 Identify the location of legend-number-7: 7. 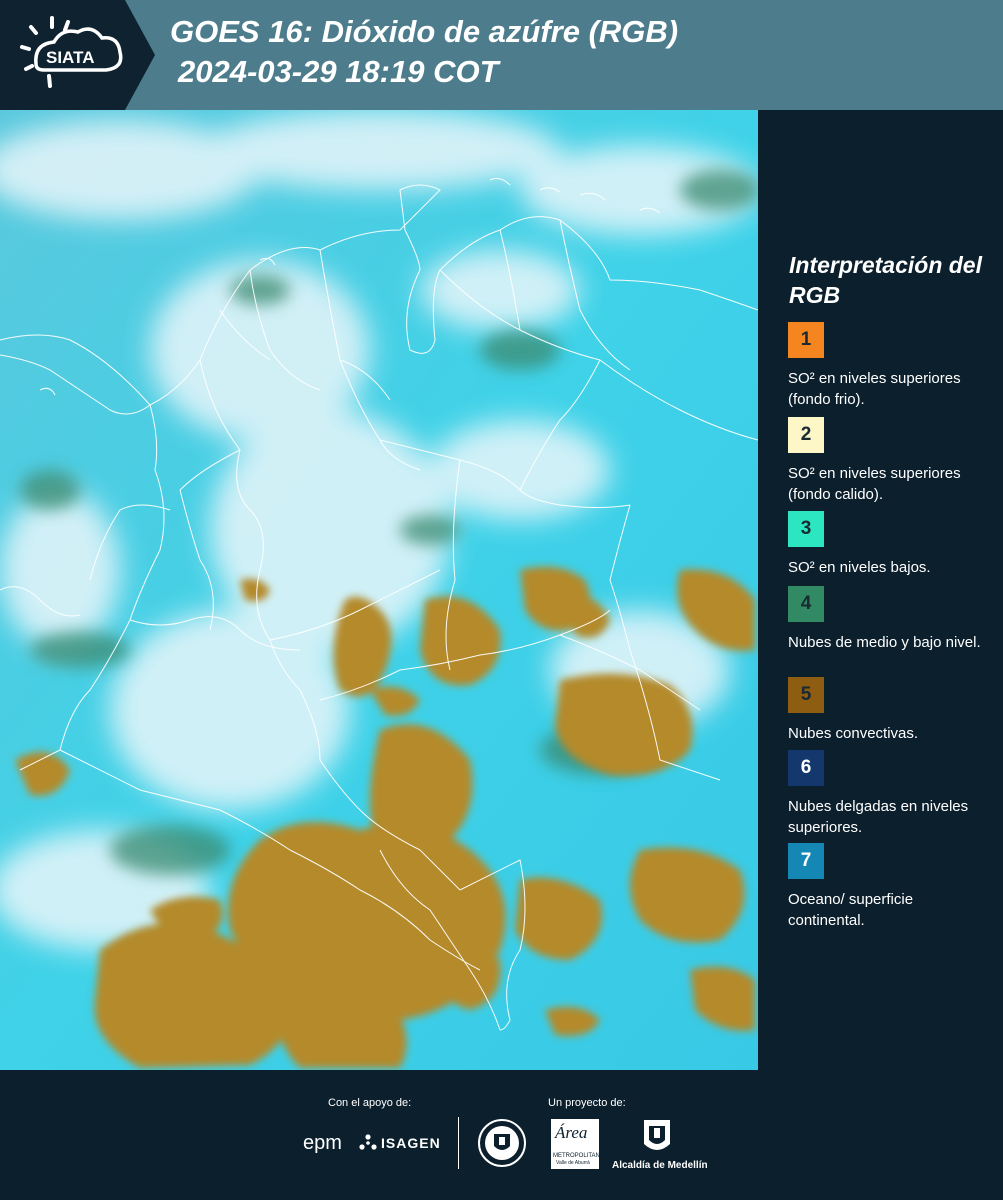
(806, 860).